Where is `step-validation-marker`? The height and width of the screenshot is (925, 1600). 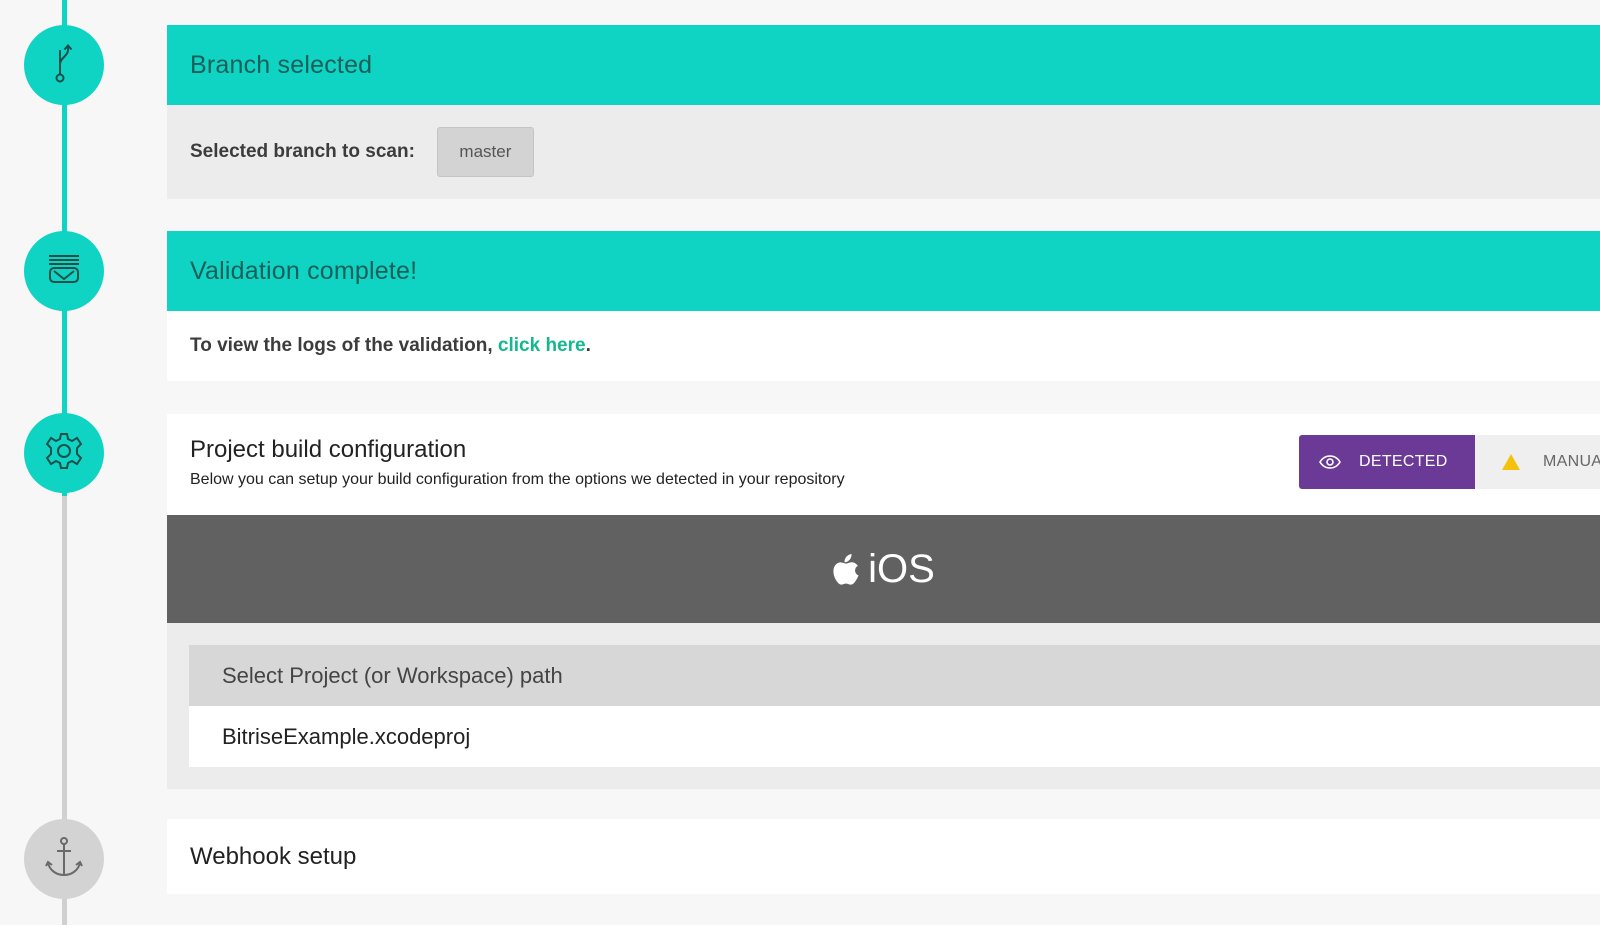
step-validation-marker is located at coordinates (64, 271).